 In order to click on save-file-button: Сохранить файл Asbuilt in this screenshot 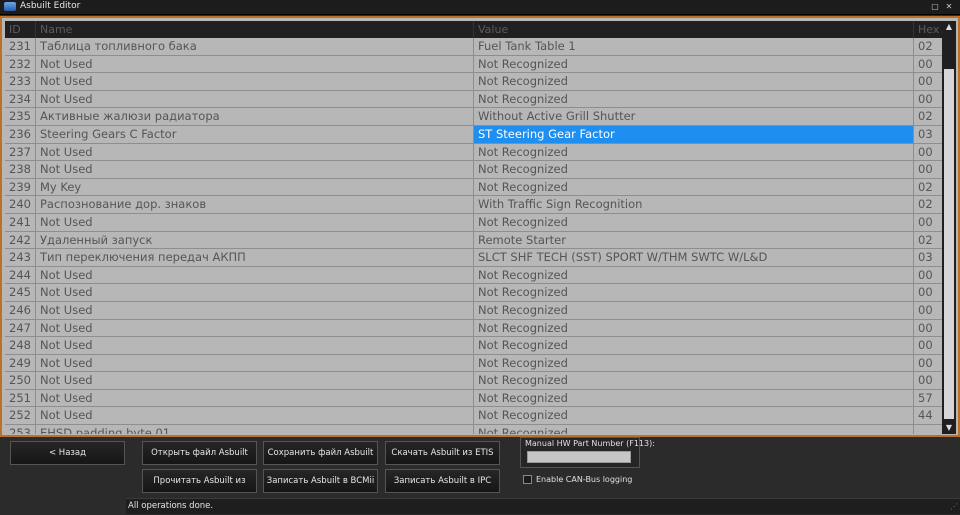, I will do `click(320, 453)`.